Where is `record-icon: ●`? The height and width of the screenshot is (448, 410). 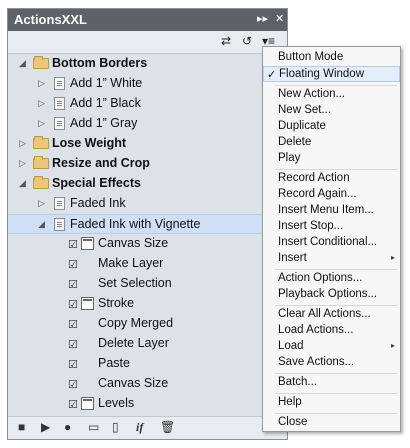
record-icon: ● is located at coordinates (67, 427).